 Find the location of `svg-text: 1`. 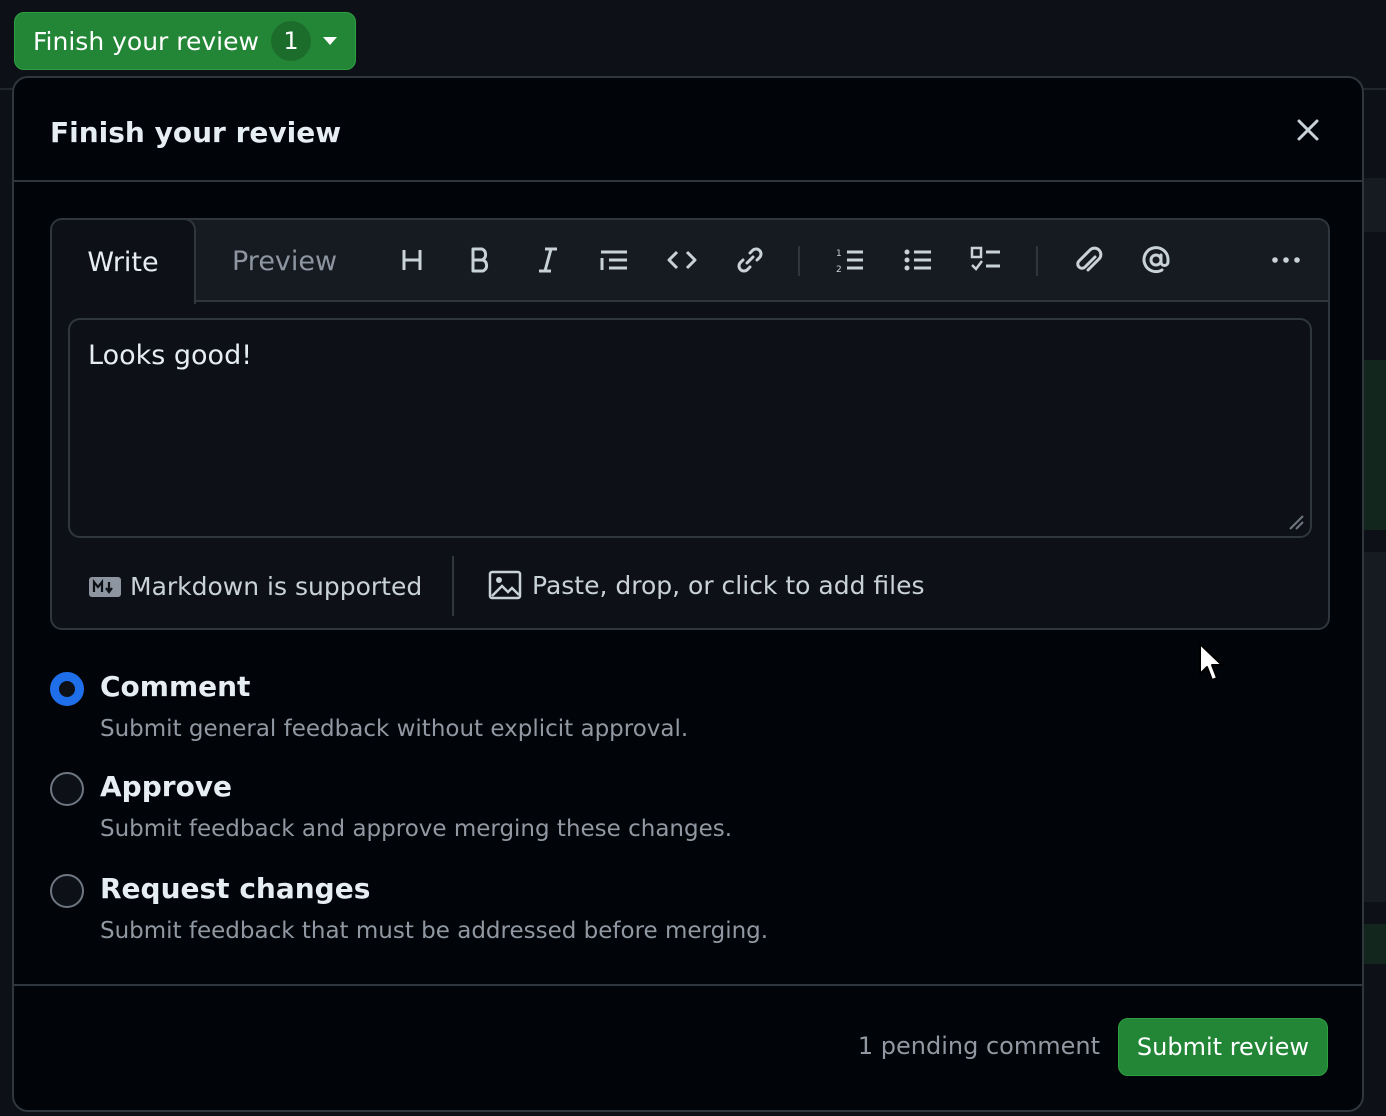

svg-text: 1 is located at coordinates (839, 254).